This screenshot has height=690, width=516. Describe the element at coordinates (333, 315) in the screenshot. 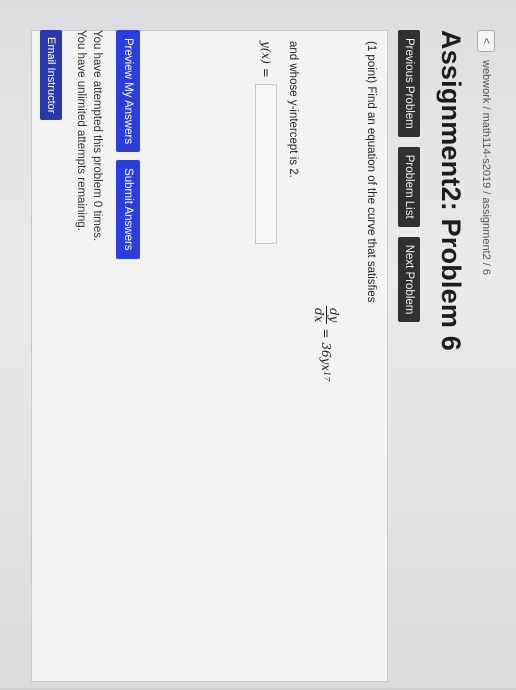

I see `fraction-numerator: dy` at that location.